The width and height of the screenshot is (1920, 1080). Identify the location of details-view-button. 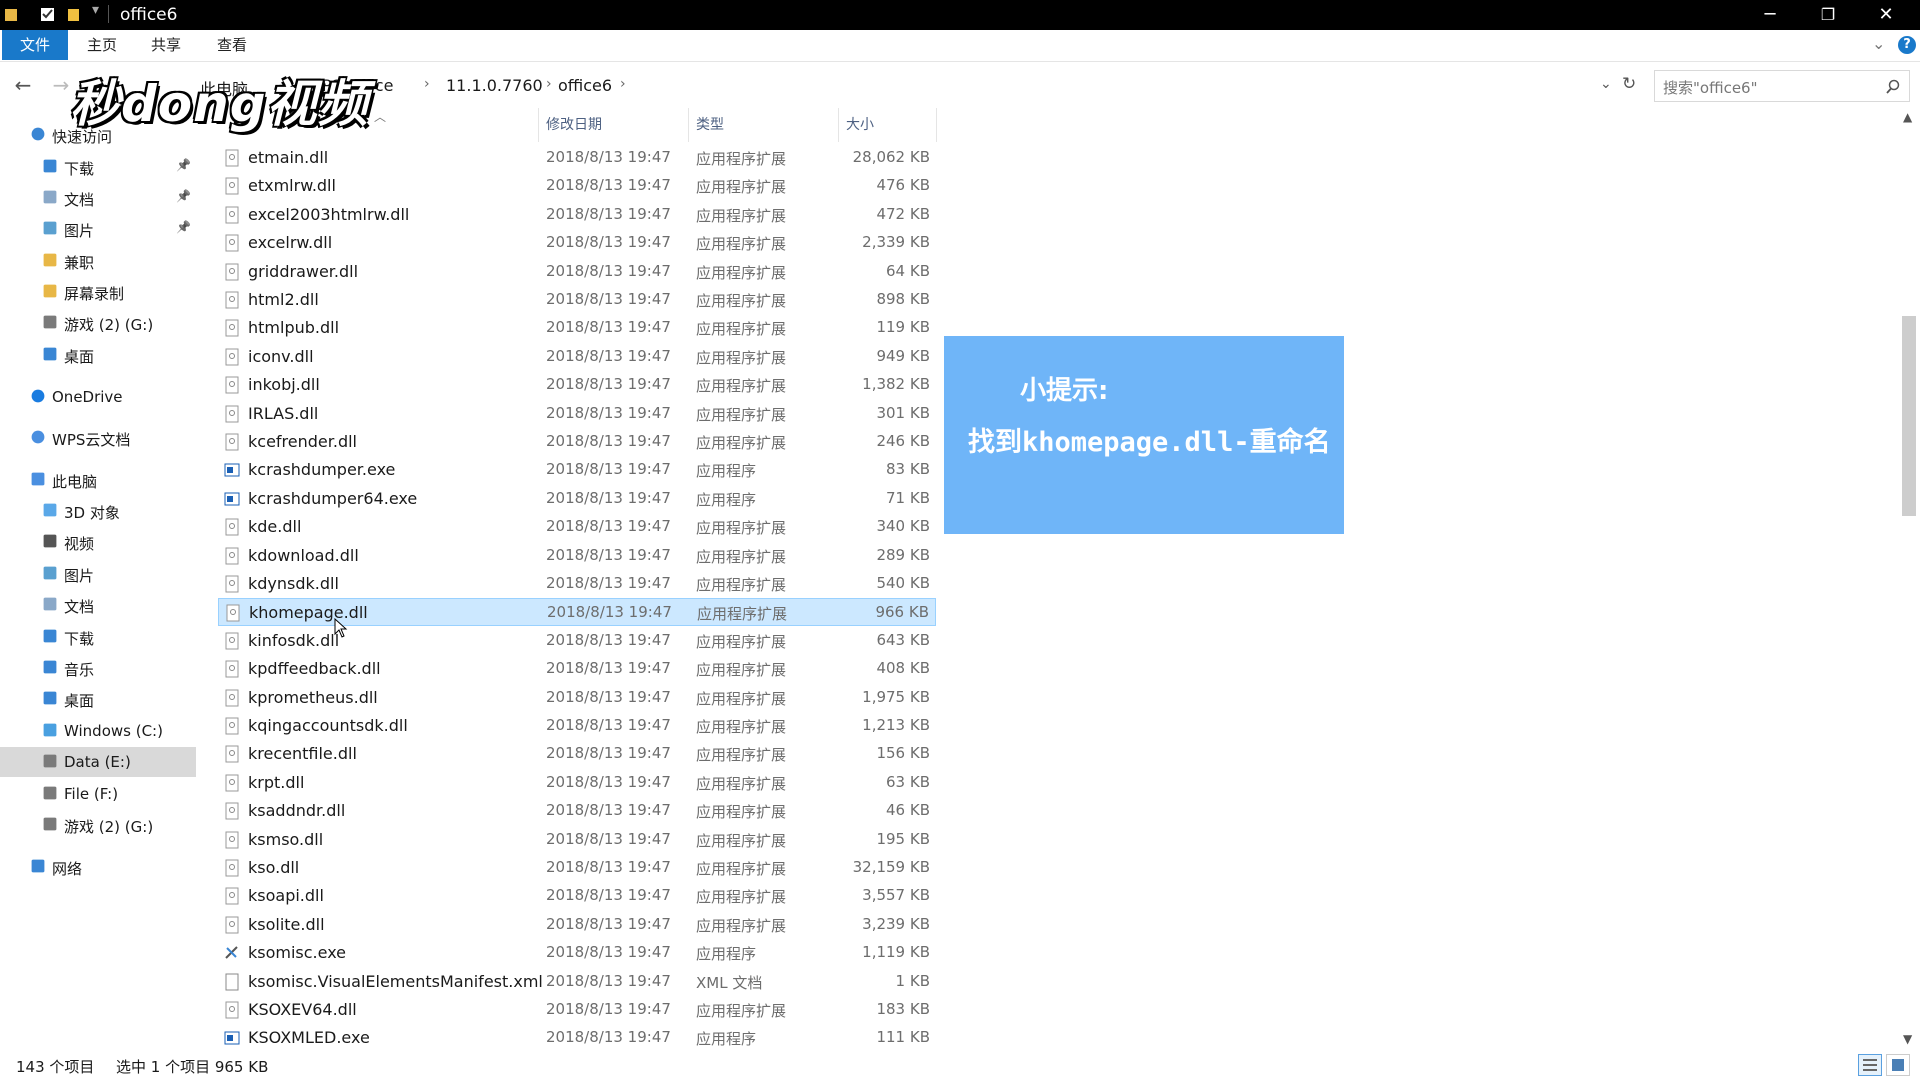
(1870, 1065).